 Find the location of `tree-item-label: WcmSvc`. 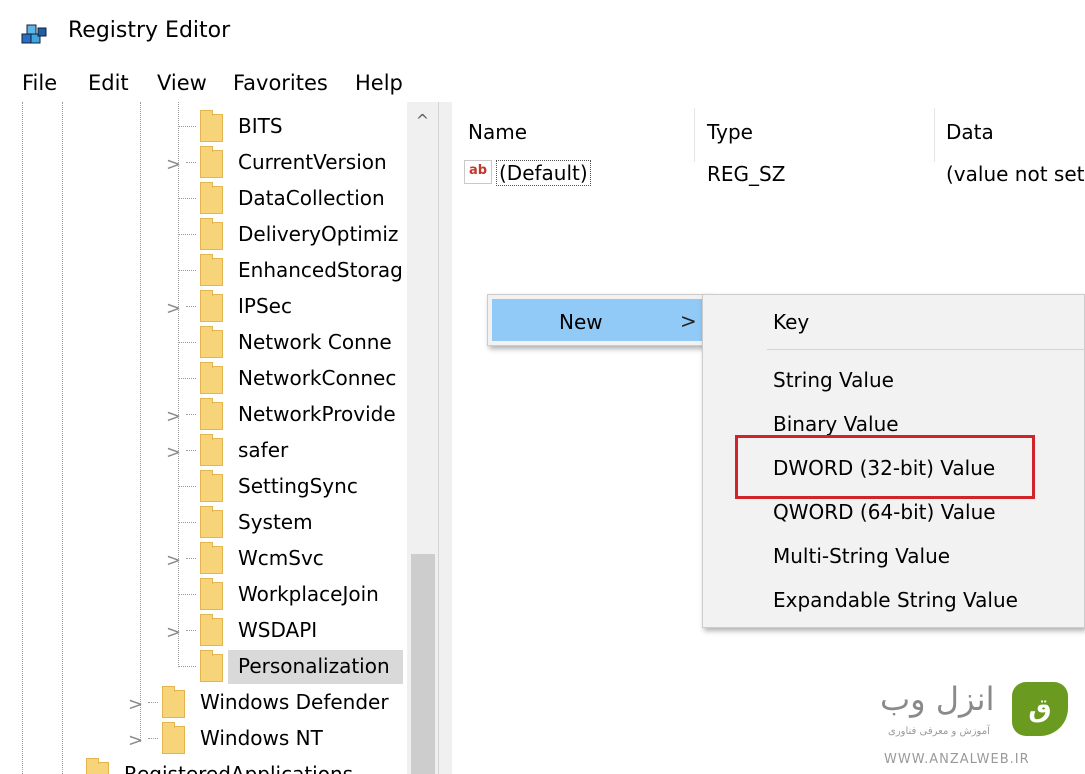

tree-item-label: WcmSvc is located at coordinates (281, 558).